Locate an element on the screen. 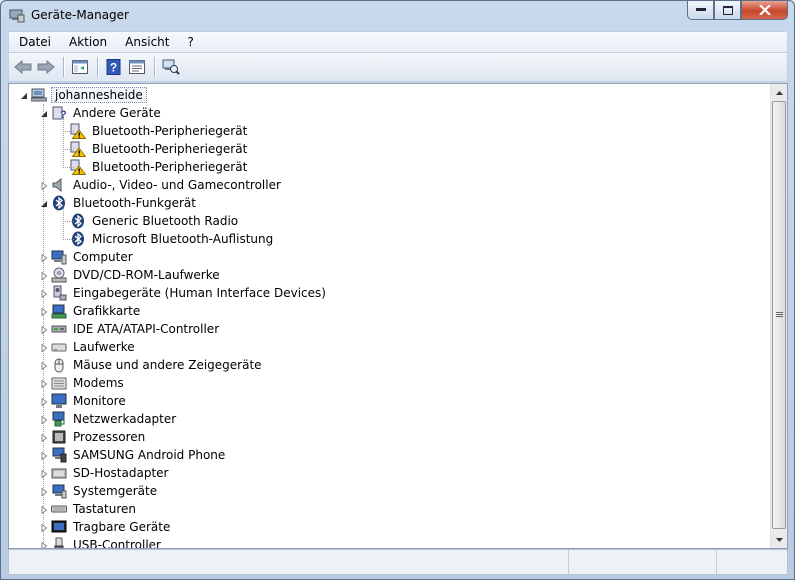 This screenshot has height=580, width=795. portable-device-icon is located at coordinates (59, 527).